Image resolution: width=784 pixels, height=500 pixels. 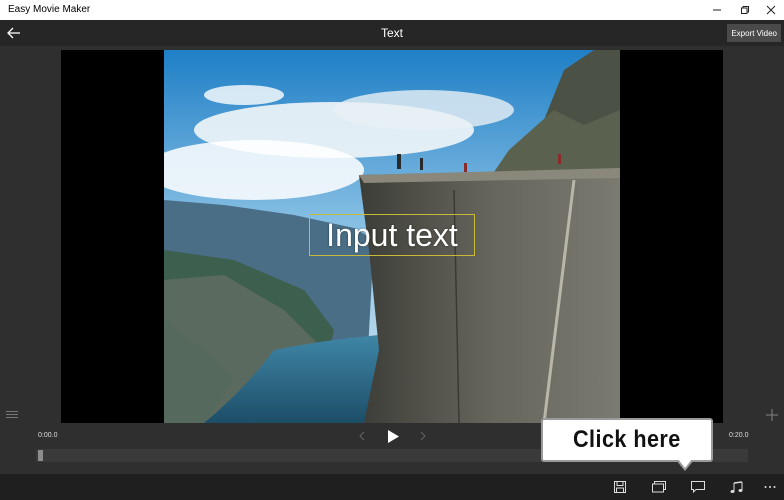 I want to click on plus-icon, so click(x=772, y=415).